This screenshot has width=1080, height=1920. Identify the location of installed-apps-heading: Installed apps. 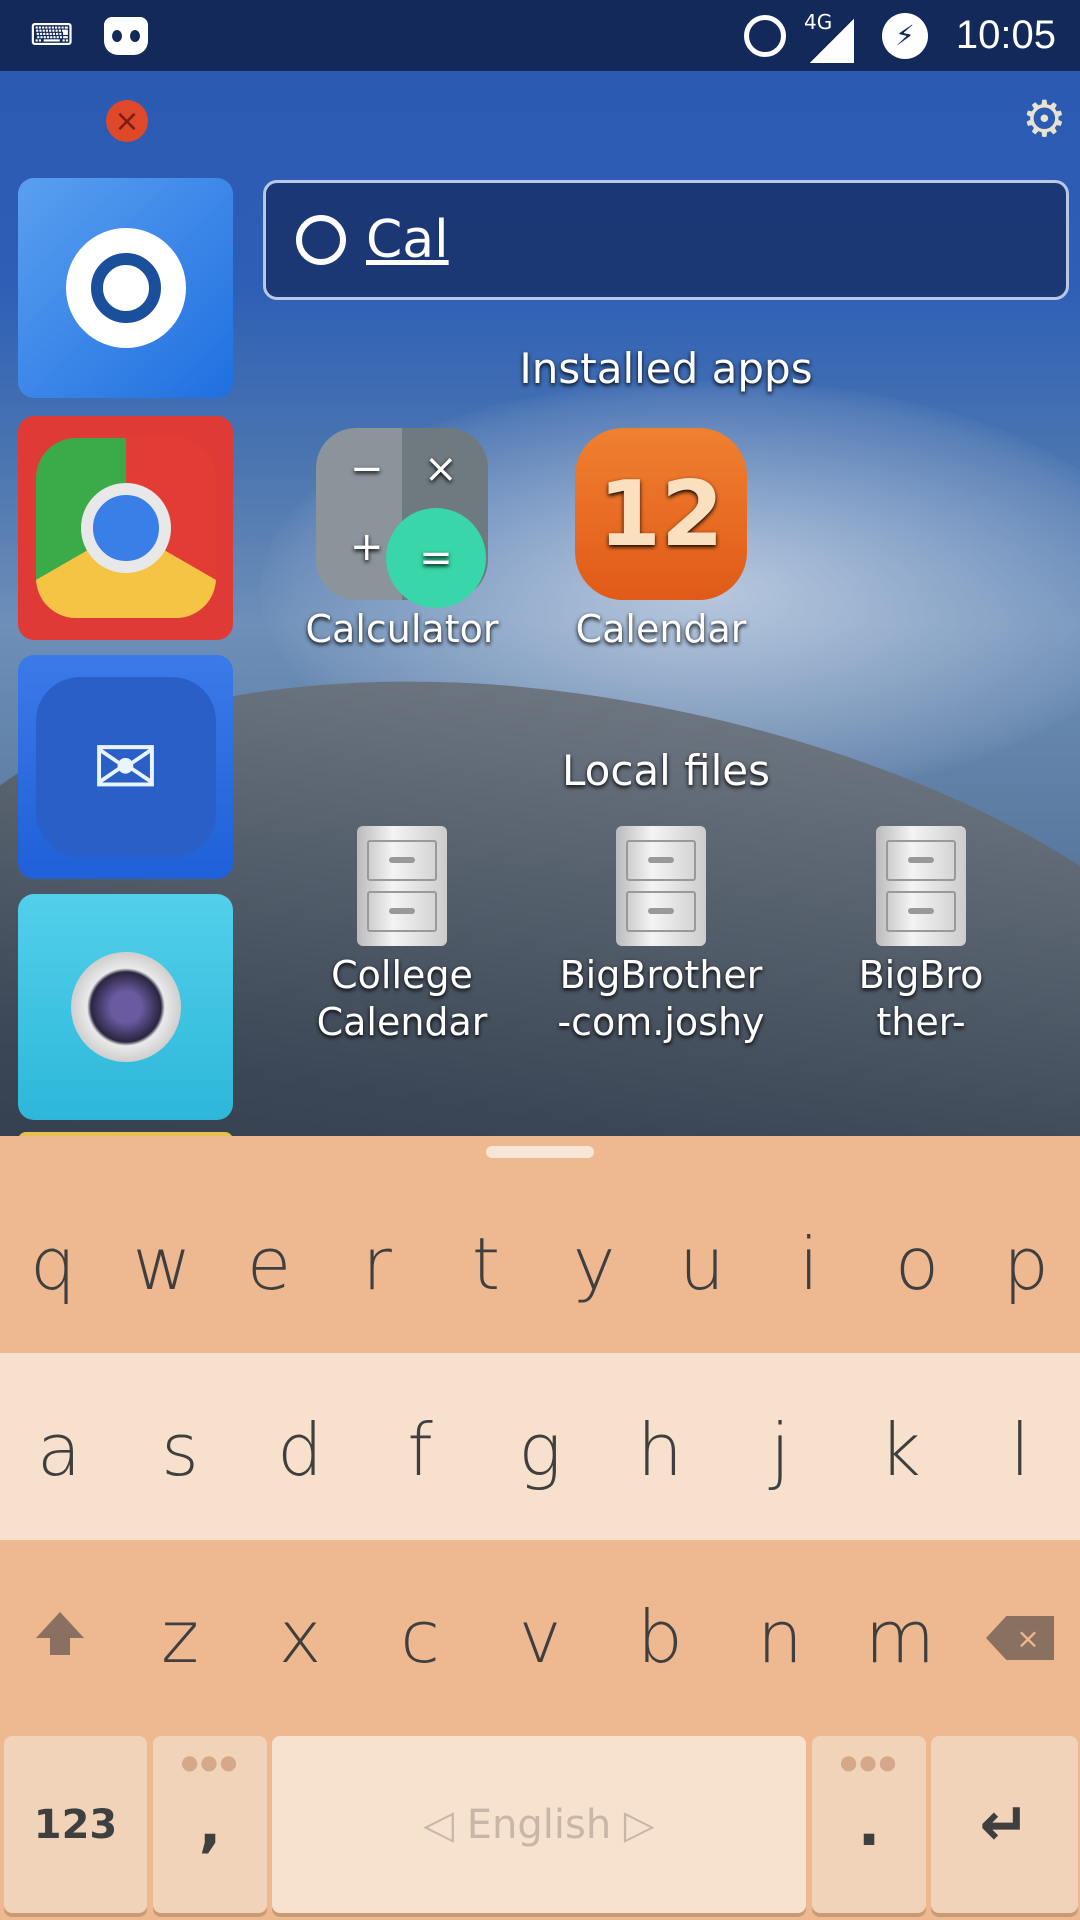
(666, 368).